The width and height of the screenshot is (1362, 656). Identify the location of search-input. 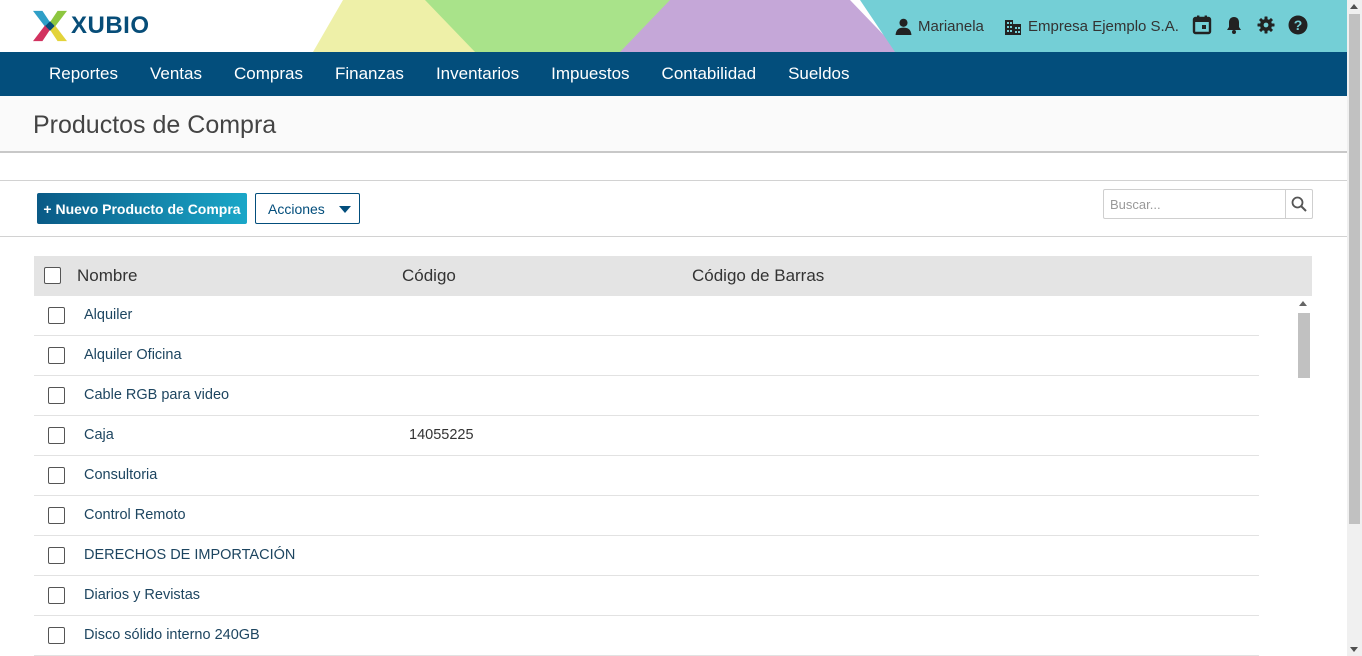
(1194, 204).